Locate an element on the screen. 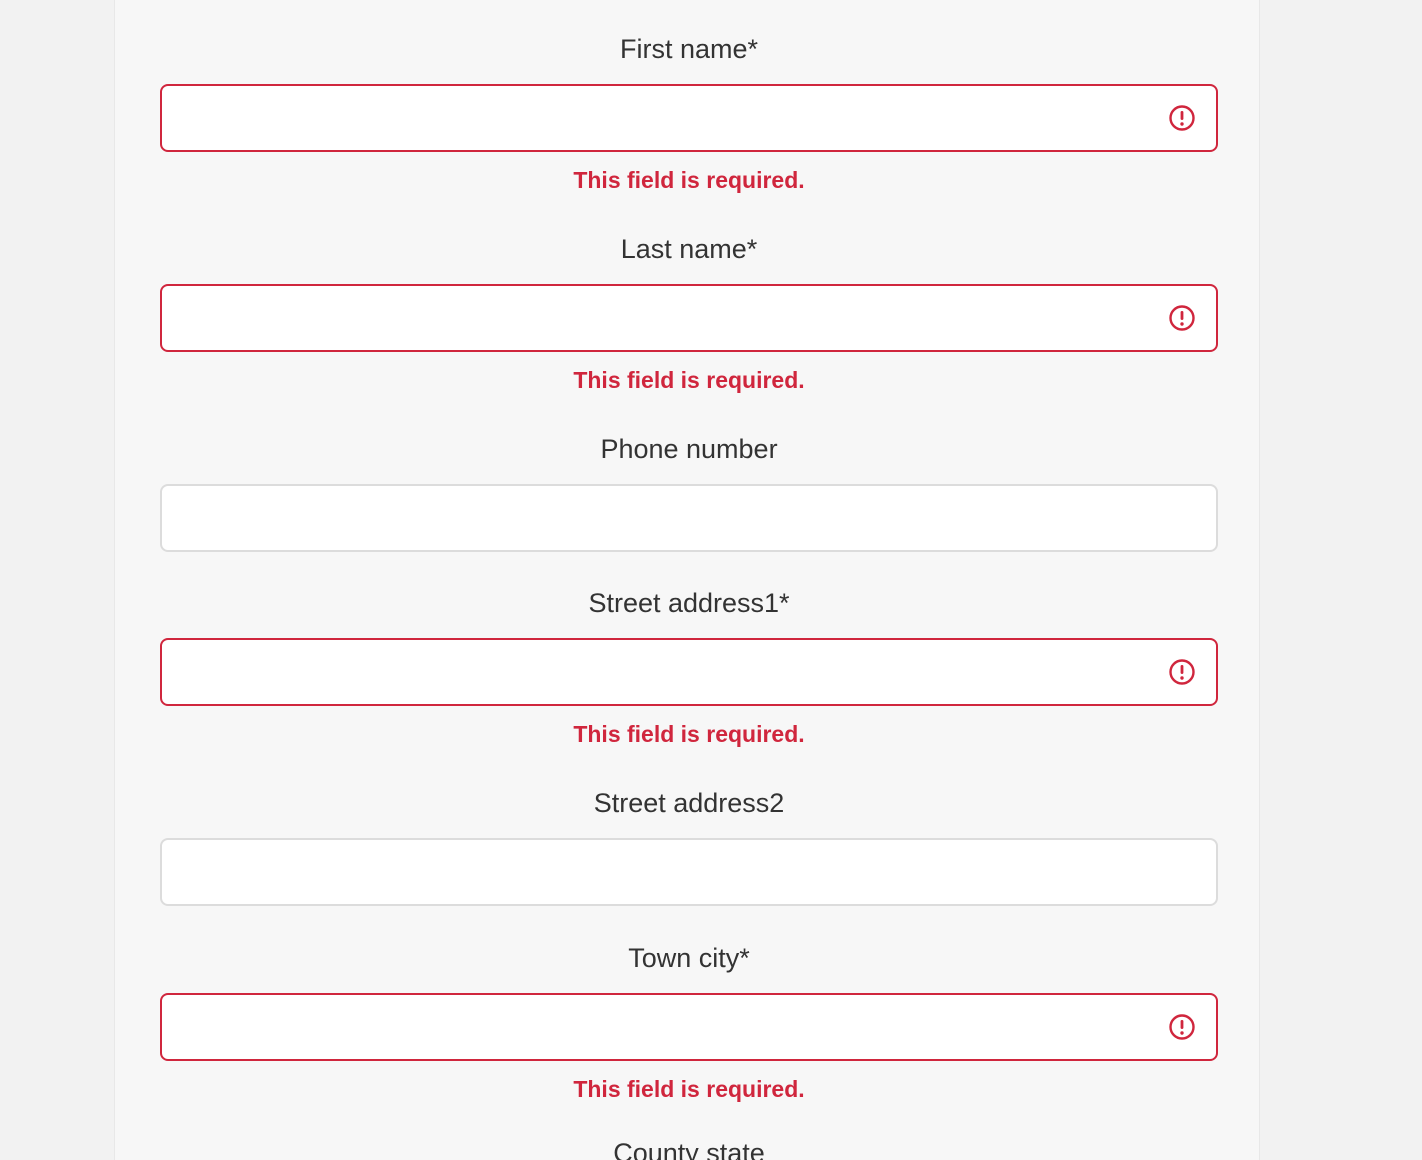  last-name-input is located at coordinates (689, 318).